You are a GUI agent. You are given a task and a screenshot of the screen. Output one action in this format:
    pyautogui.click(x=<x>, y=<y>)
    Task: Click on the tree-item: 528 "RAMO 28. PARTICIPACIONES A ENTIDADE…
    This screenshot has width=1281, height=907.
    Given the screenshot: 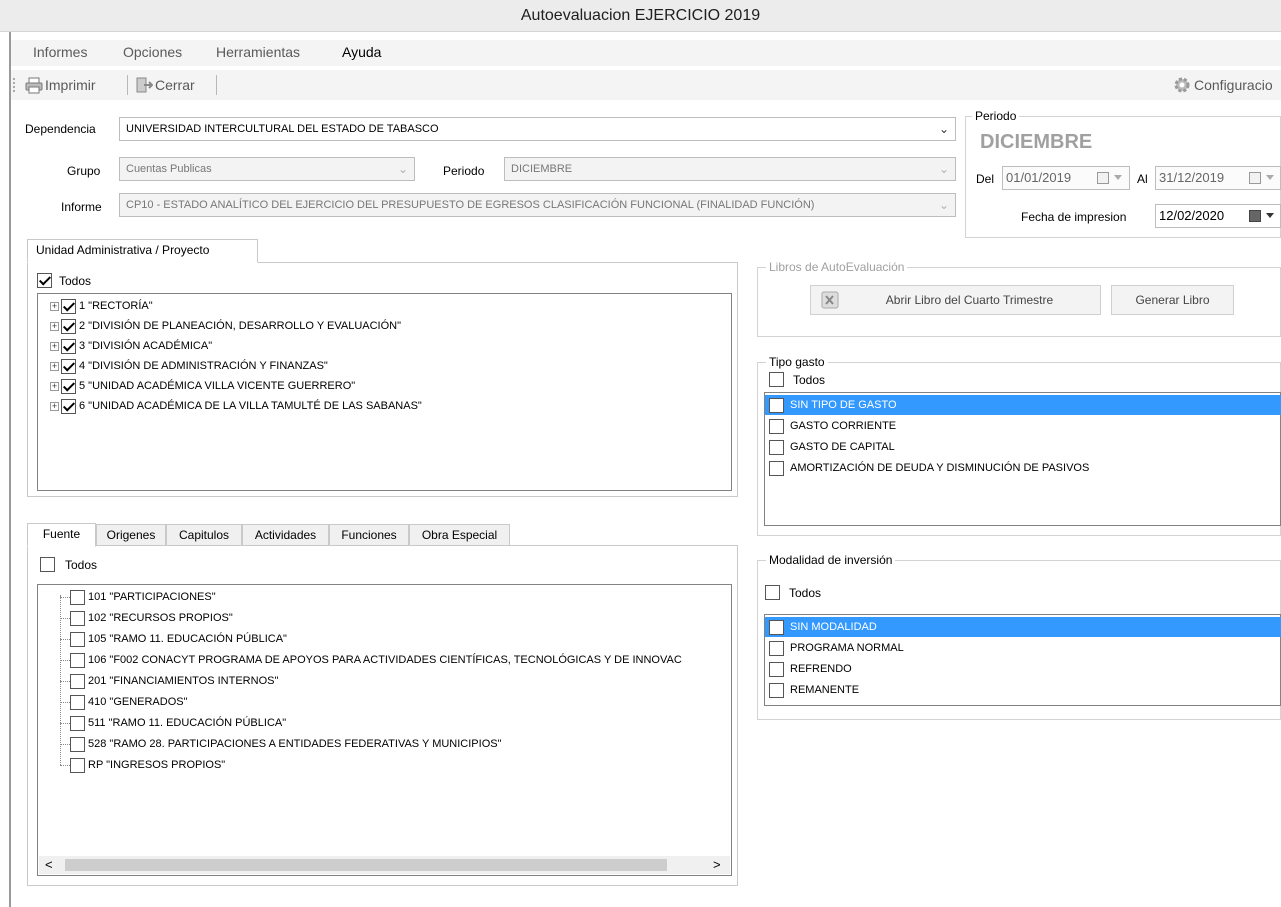 What is the action you would take?
    pyautogui.click(x=281, y=744)
    